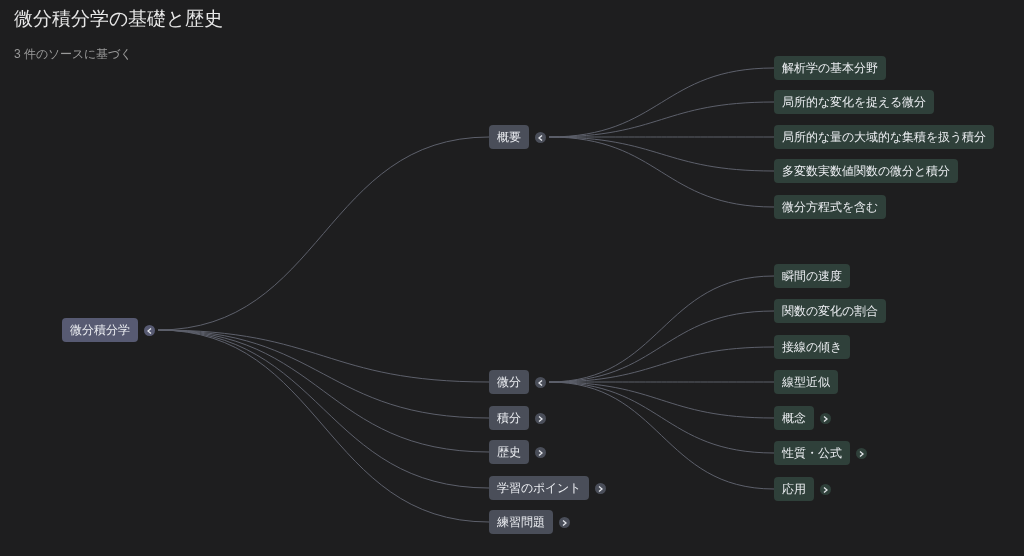 This screenshot has width=1024, height=556. What do you see at coordinates (812, 276) in the screenshot?
I see `mindmap-node: 瞬間の速度` at bounding box center [812, 276].